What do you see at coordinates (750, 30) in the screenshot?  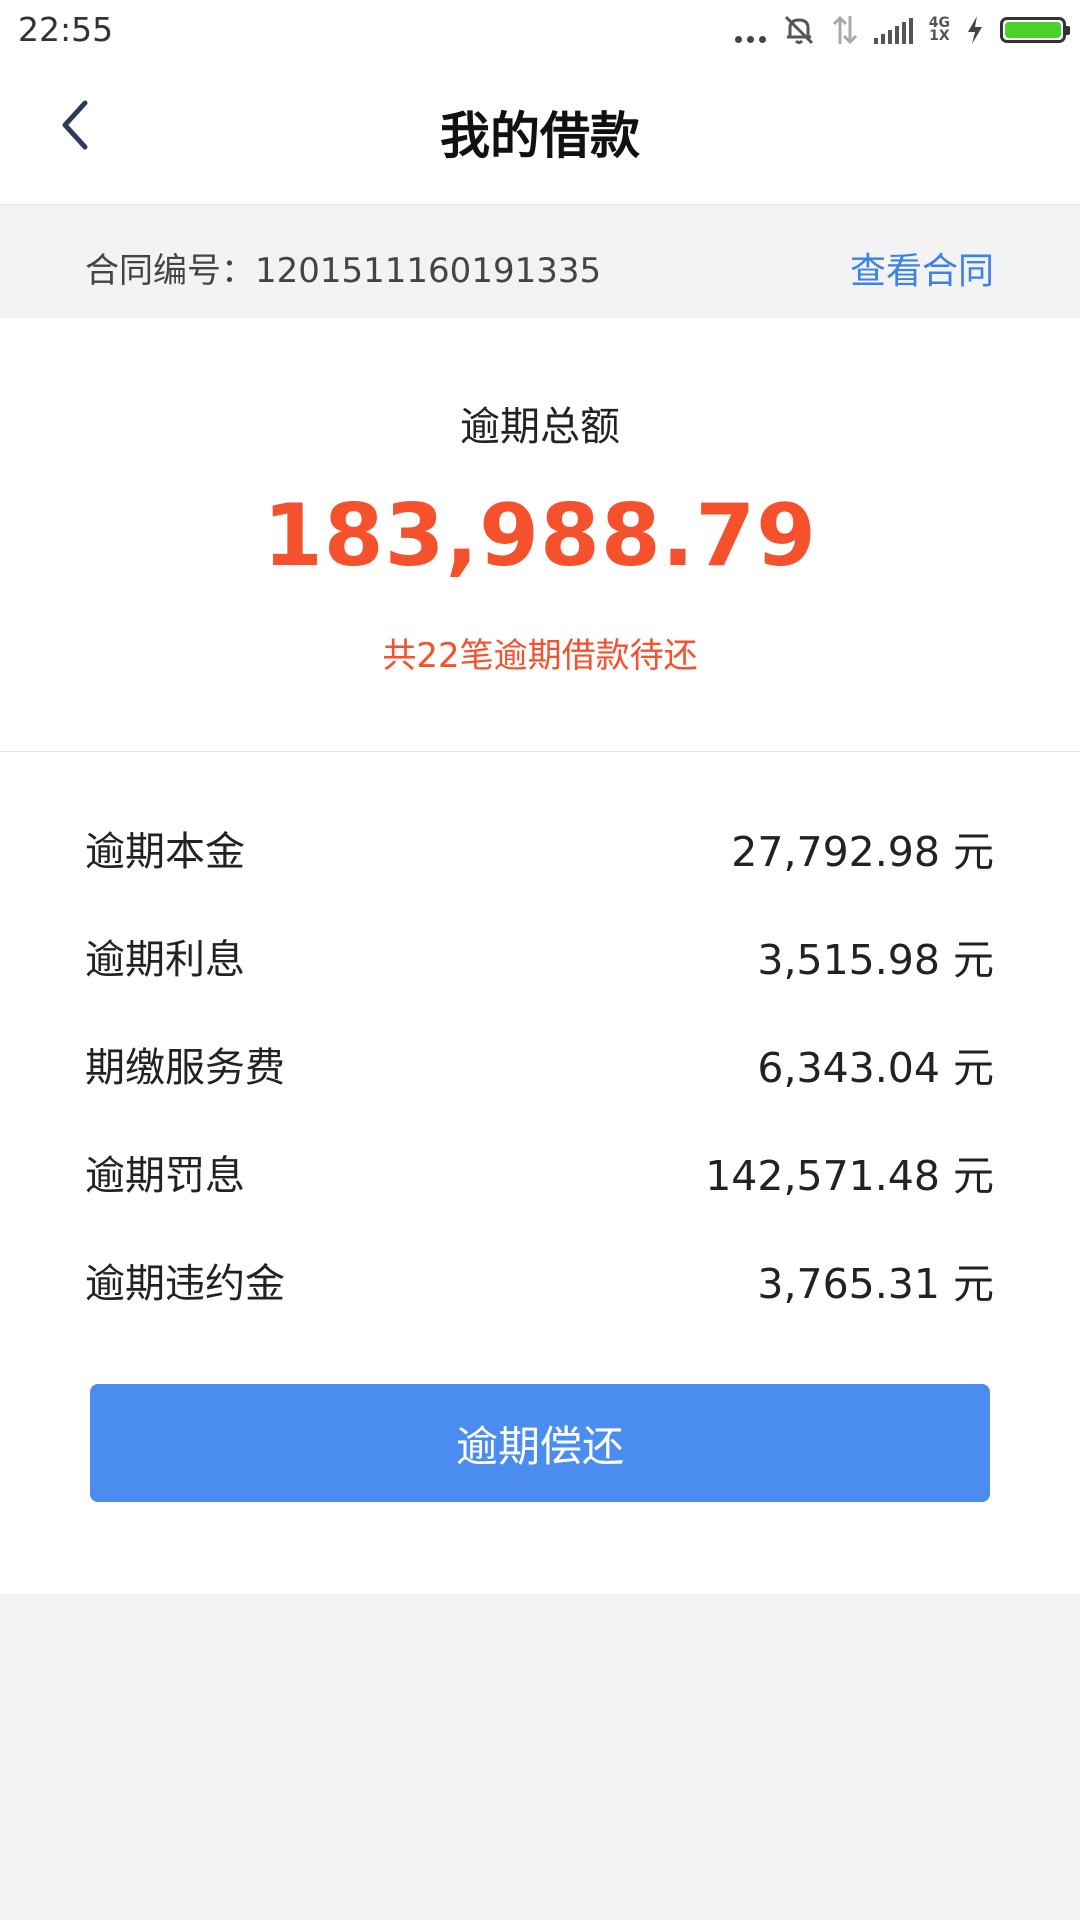 I see `more-dots-icon` at bounding box center [750, 30].